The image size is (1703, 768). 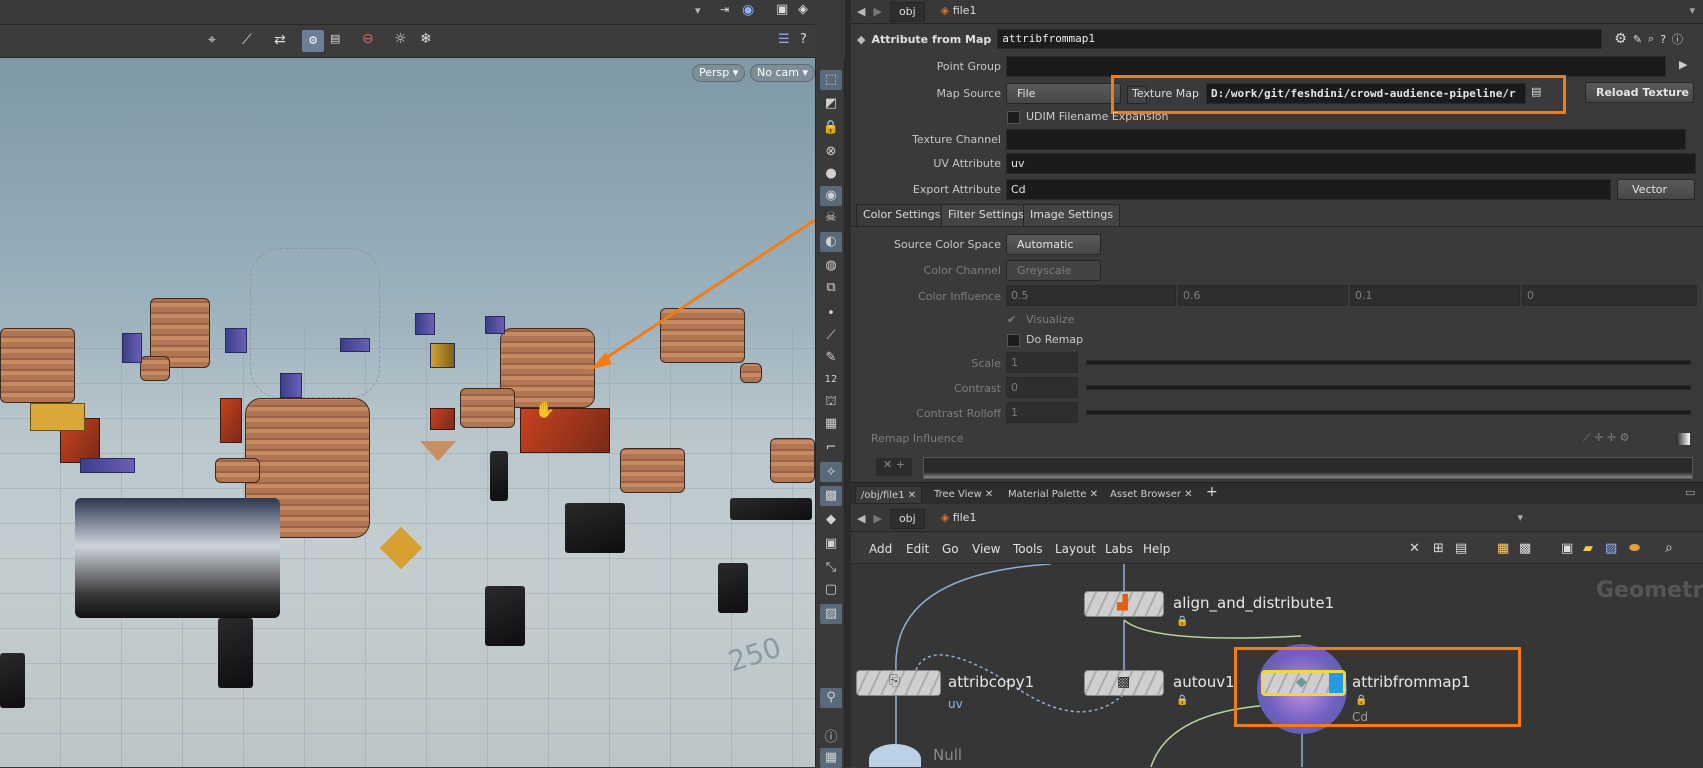 What do you see at coordinates (889, 495) in the screenshot?
I see `tab-obj-file1: /obj/file1 ✕` at bounding box center [889, 495].